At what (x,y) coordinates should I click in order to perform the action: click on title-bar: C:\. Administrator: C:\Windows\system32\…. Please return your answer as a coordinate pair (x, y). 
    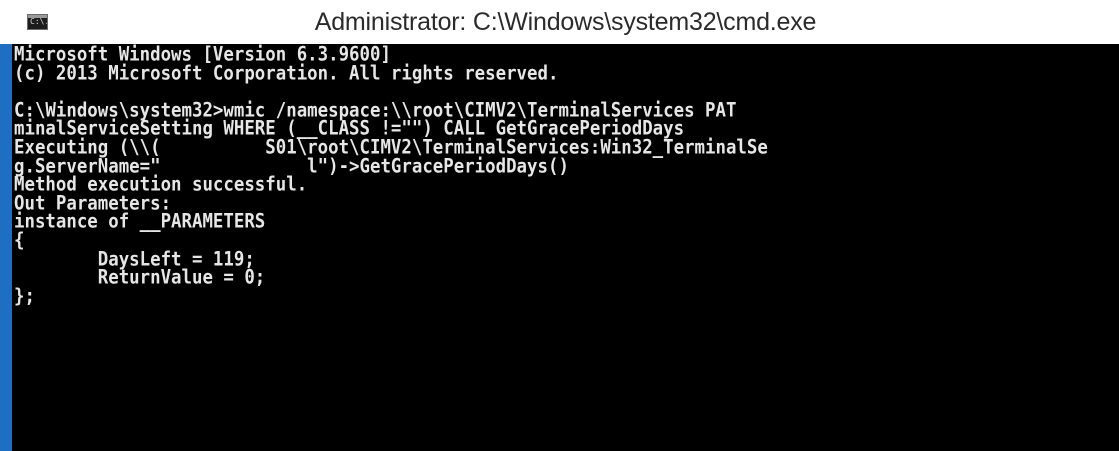
    Looking at the image, I should click on (559, 22).